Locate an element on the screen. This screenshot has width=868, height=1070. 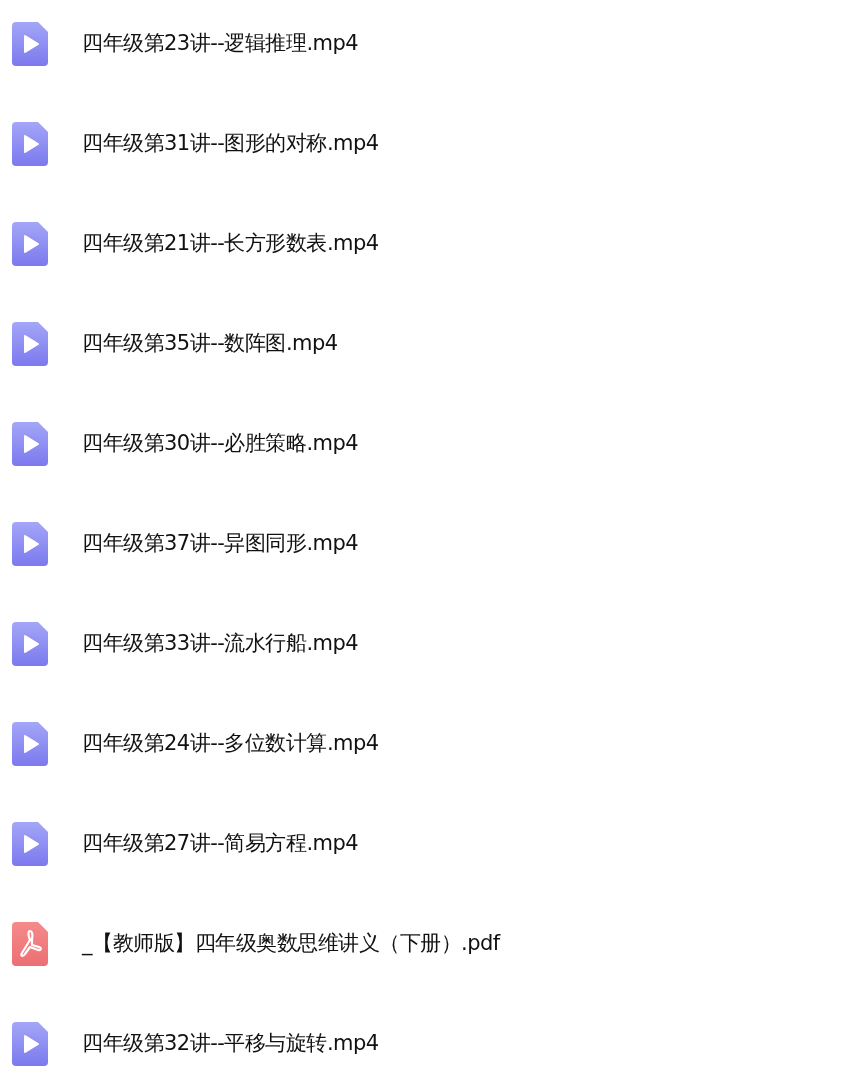
file-name: 四年级第31讲--图形的对称.mp4 is located at coordinates (230, 144).